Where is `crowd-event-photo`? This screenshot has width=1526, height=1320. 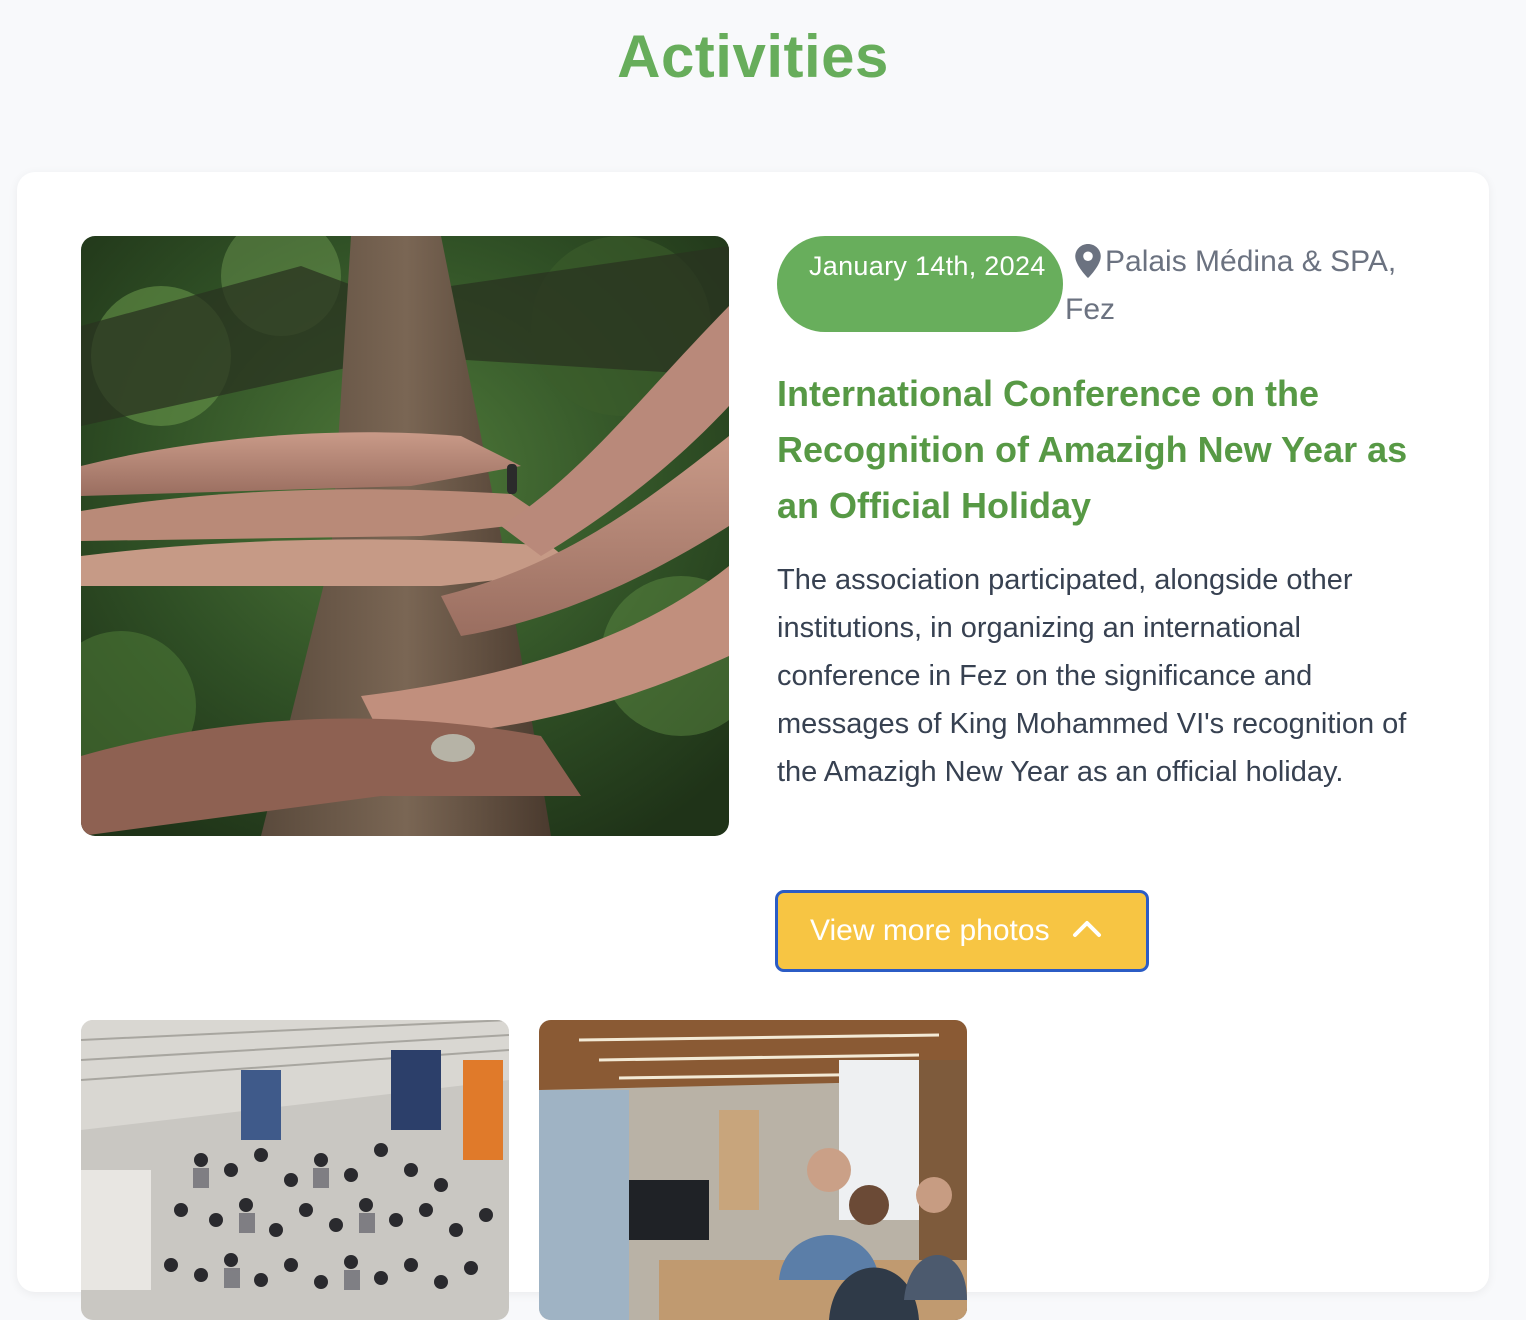
crowd-event-photo is located at coordinates (295, 1170).